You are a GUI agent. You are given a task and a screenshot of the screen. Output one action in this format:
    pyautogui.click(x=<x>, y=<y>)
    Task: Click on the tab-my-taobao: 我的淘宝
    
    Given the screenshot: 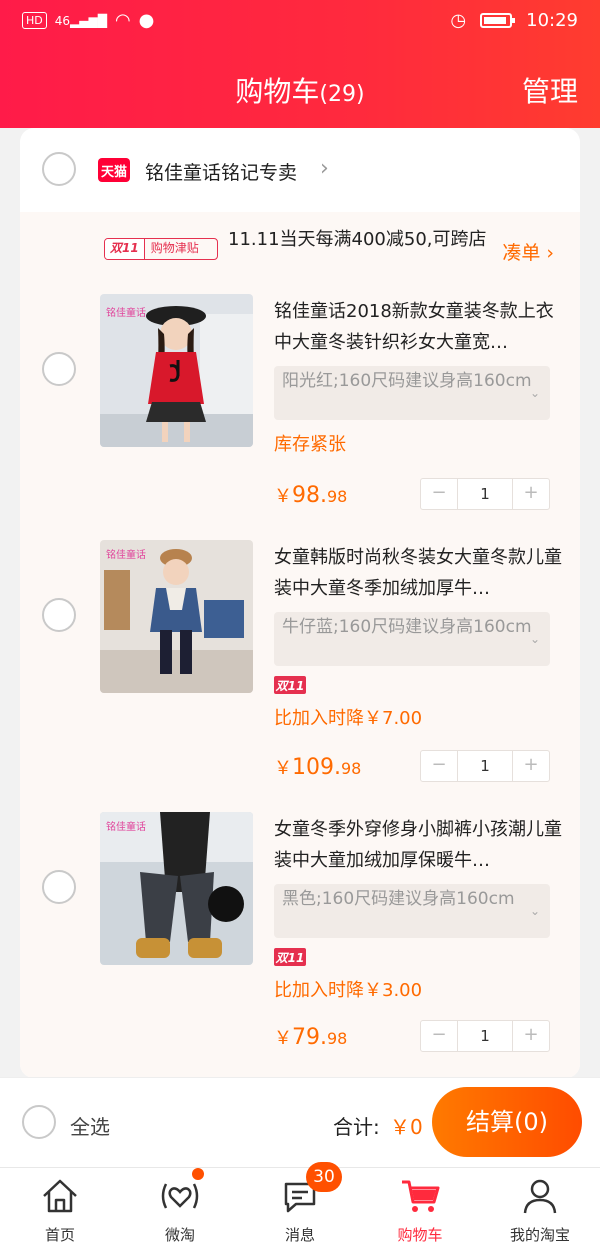 What is the action you would take?
    pyautogui.click(x=540, y=1207)
    